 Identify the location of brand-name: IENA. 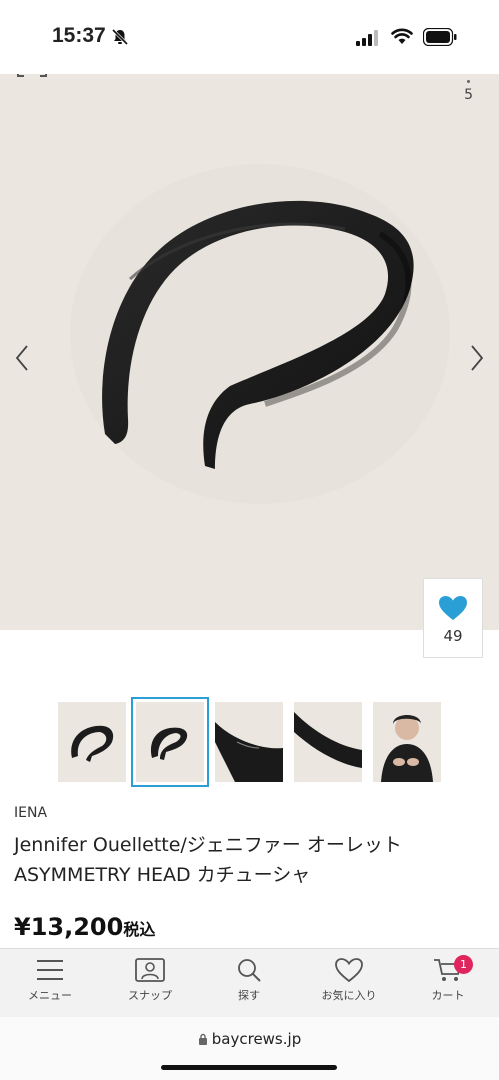
(30, 813).